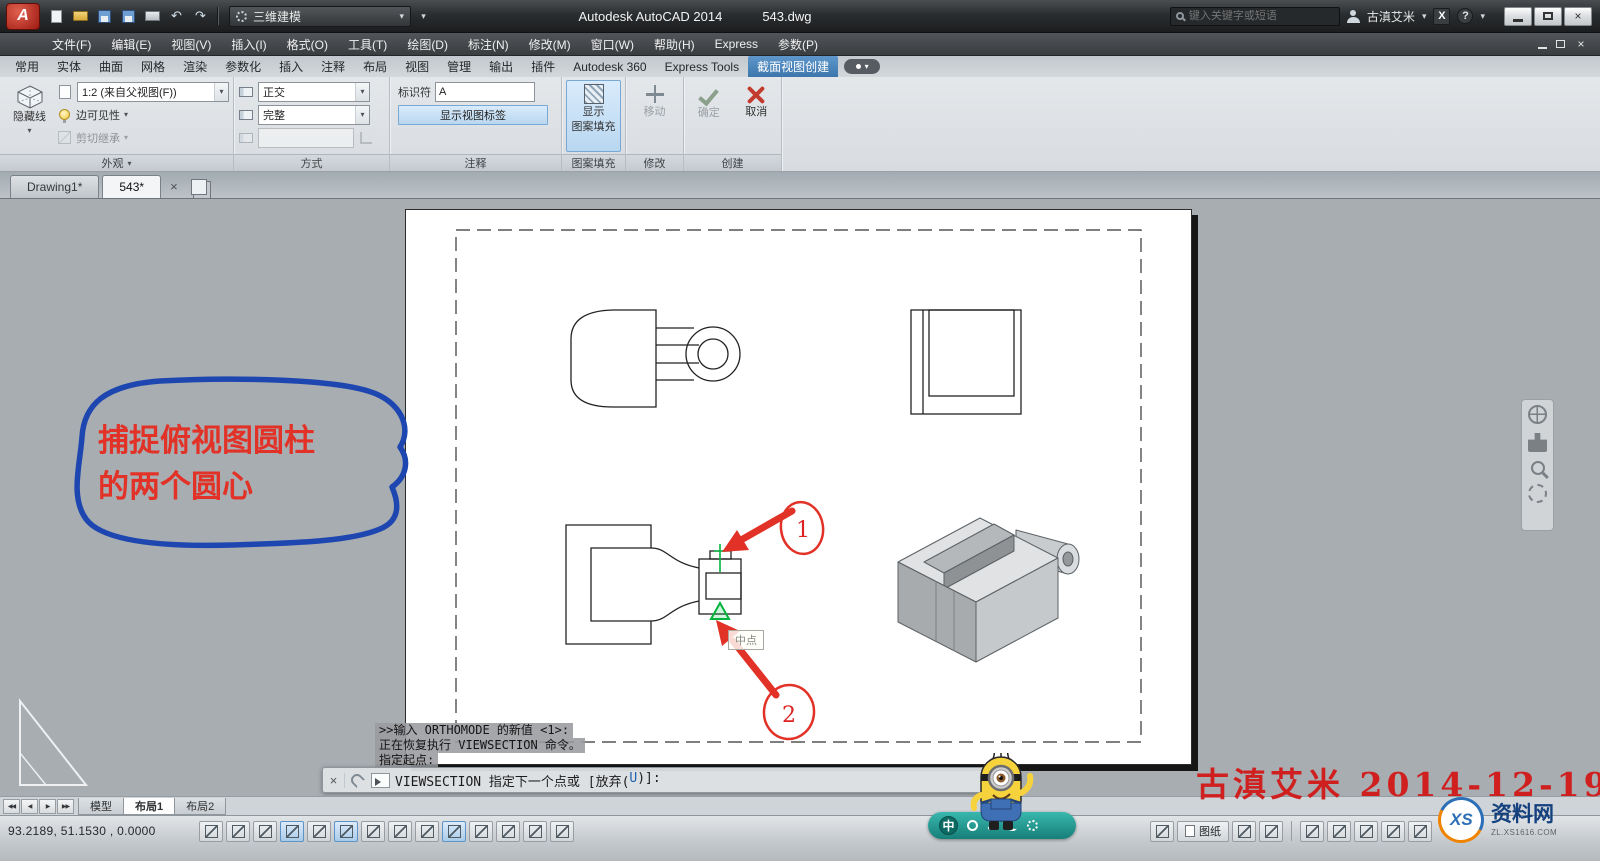  I want to click on identifier-input, so click(485, 91).